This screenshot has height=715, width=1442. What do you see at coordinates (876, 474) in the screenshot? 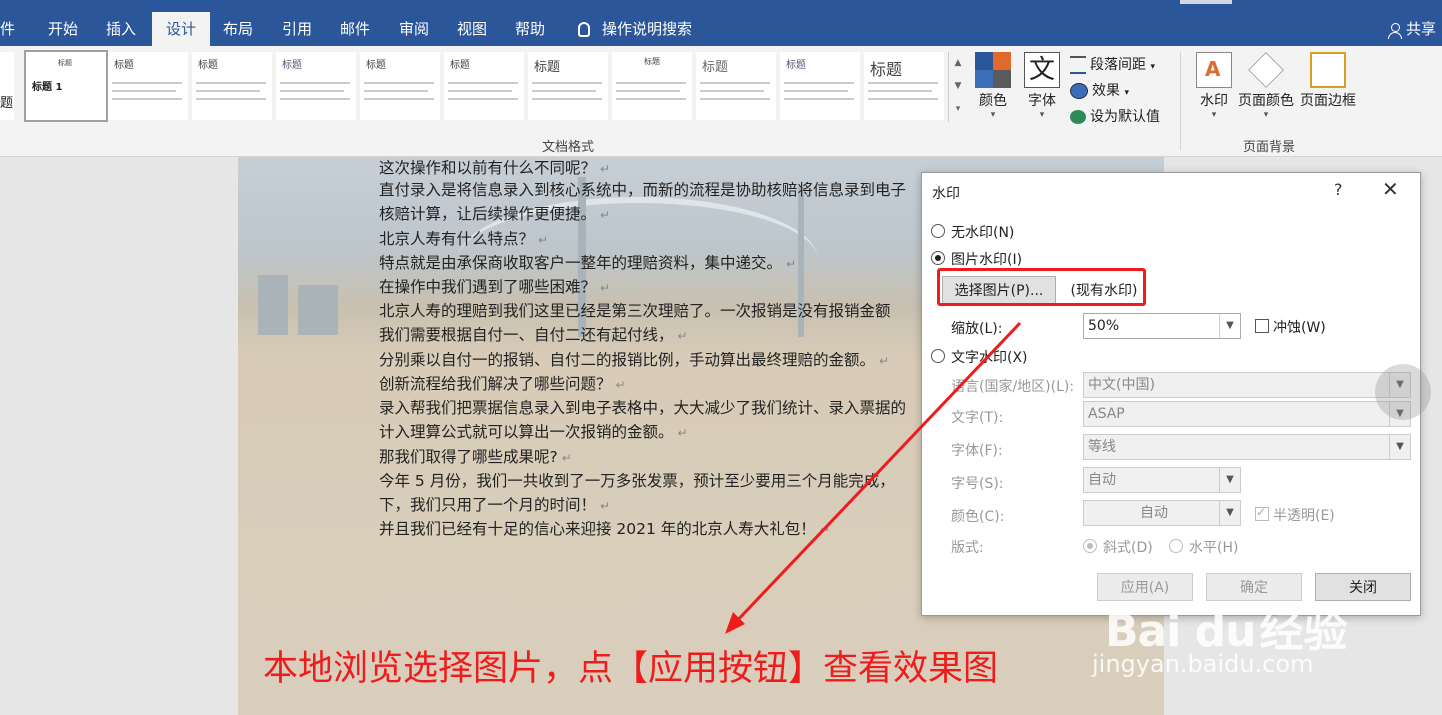
I see `arrow-line` at bounding box center [876, 474].